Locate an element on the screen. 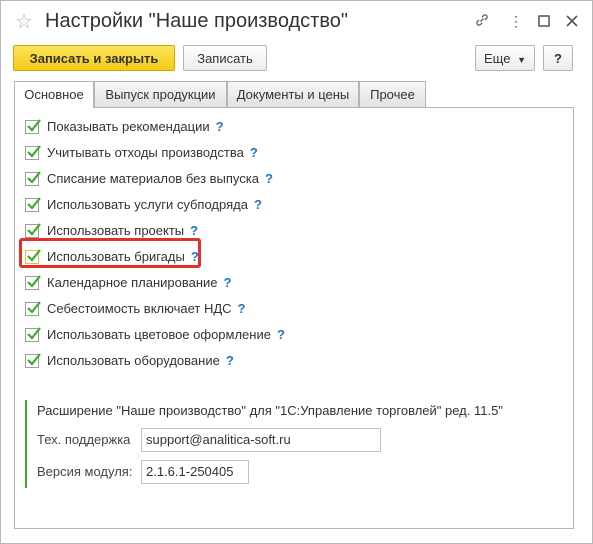 Image resolution: width=593 pixels, height=544 pixels. support-label: Тех. поддержка is located at coordinates (84, 439).